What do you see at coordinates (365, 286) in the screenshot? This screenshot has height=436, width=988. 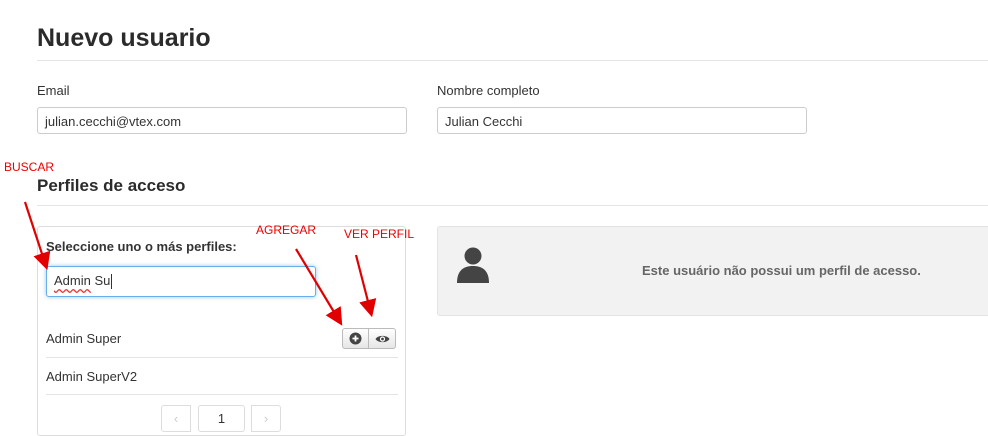 I see `ver-perfil-arrow` at bounding box center [365, 286].